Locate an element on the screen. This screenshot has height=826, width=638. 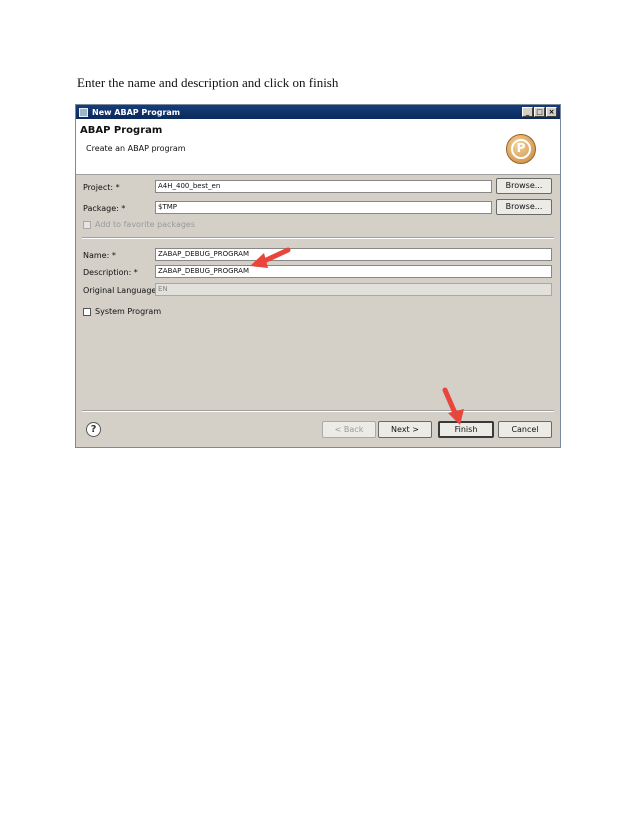
project-field: A4H_400_best_en is located at coordinates (323, 186).